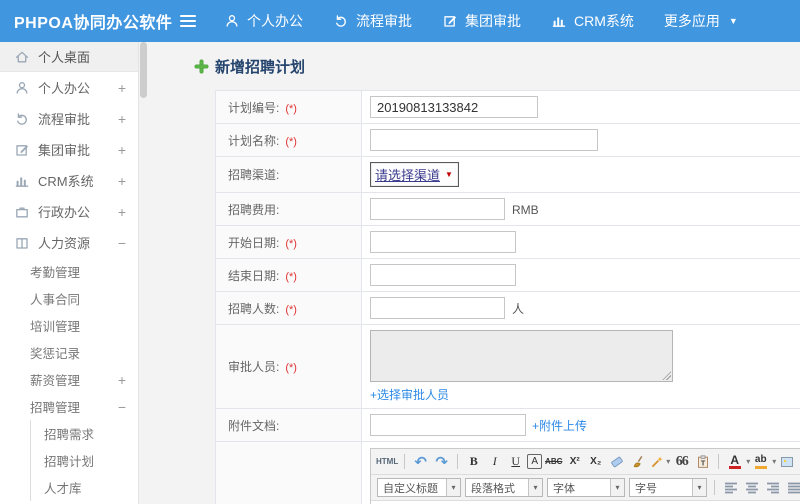 The height and width of the screenshot is (504, 800). Describe the element at coordinates (786, 462) in the screenshot. I see `image-icon` at that location.